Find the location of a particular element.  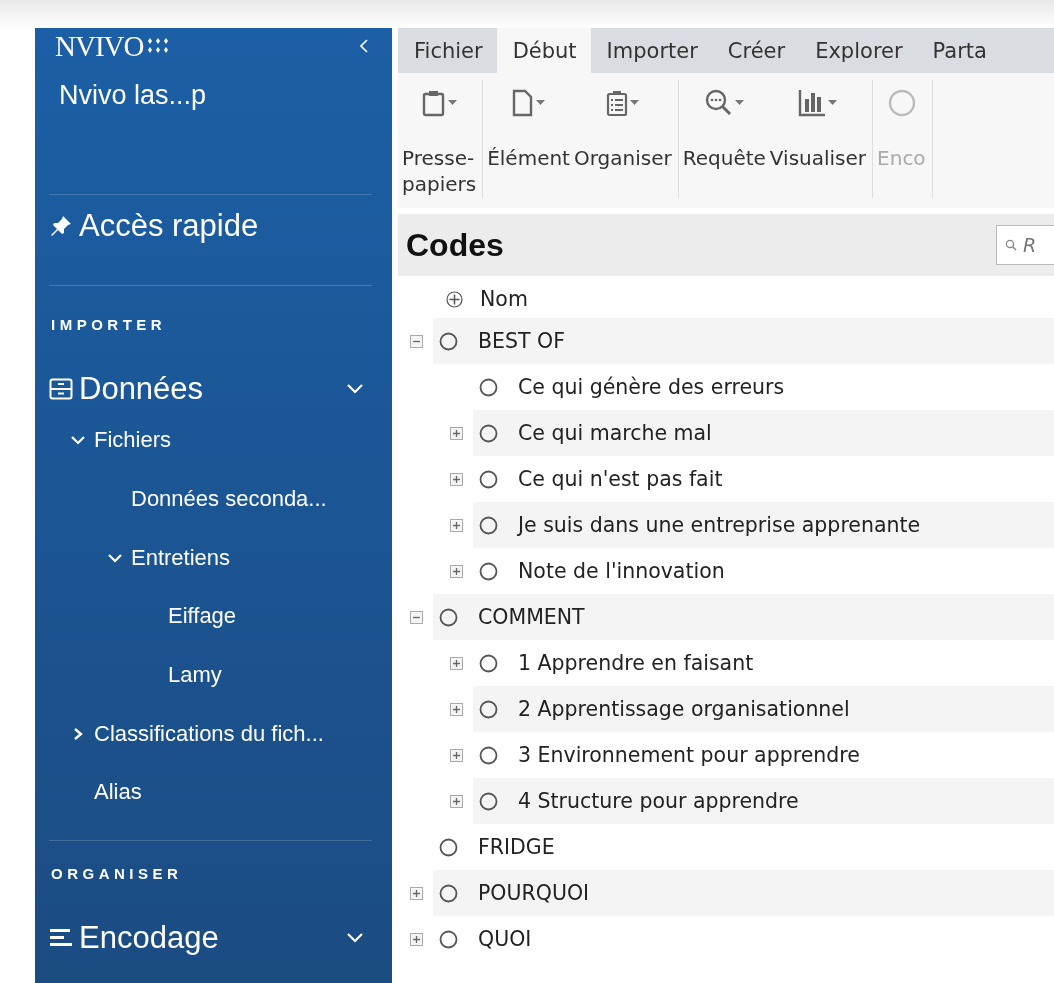

code-name: COMMENT is located at coordinates (531, 617).